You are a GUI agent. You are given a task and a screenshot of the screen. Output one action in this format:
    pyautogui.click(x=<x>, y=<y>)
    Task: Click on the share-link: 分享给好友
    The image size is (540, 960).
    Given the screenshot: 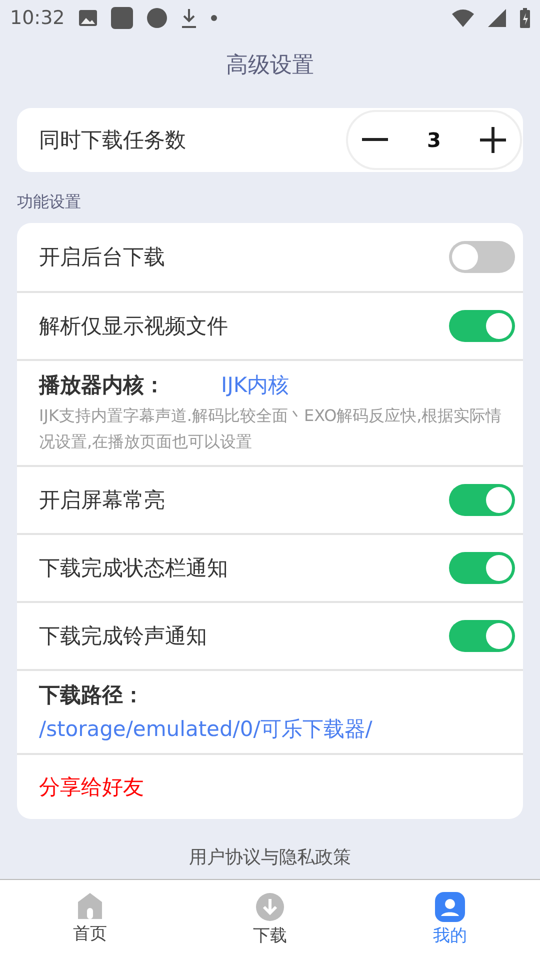 What is the action you would take?
    pyautogui.click(x=91, y=787)
    